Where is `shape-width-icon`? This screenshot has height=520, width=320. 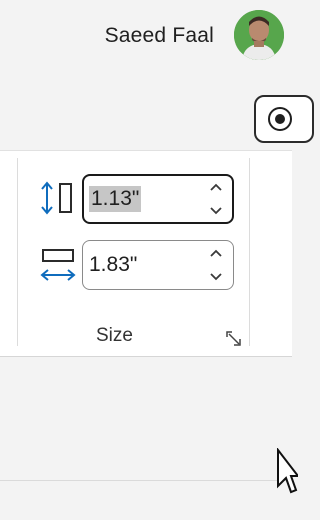 shape-width-icon is located at coordinates (58, 264).